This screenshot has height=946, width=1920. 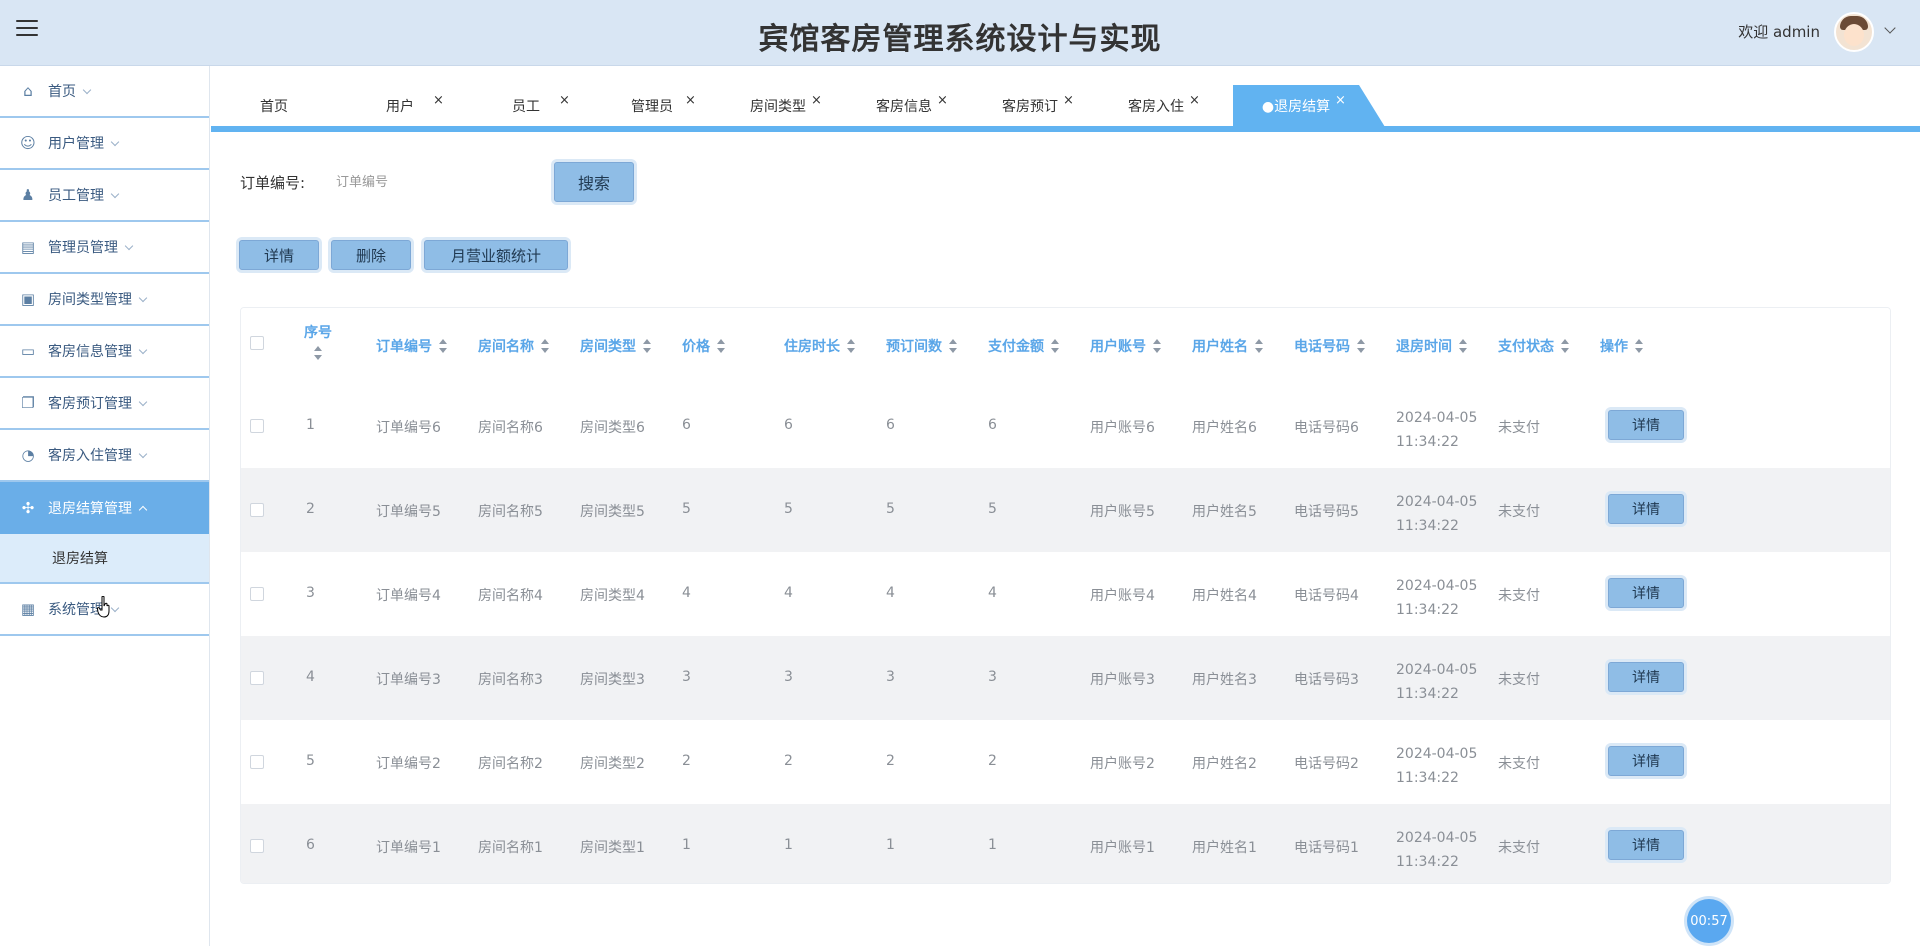 I want to click on timer-badge: 00:57, so click(x=1709, y=921).